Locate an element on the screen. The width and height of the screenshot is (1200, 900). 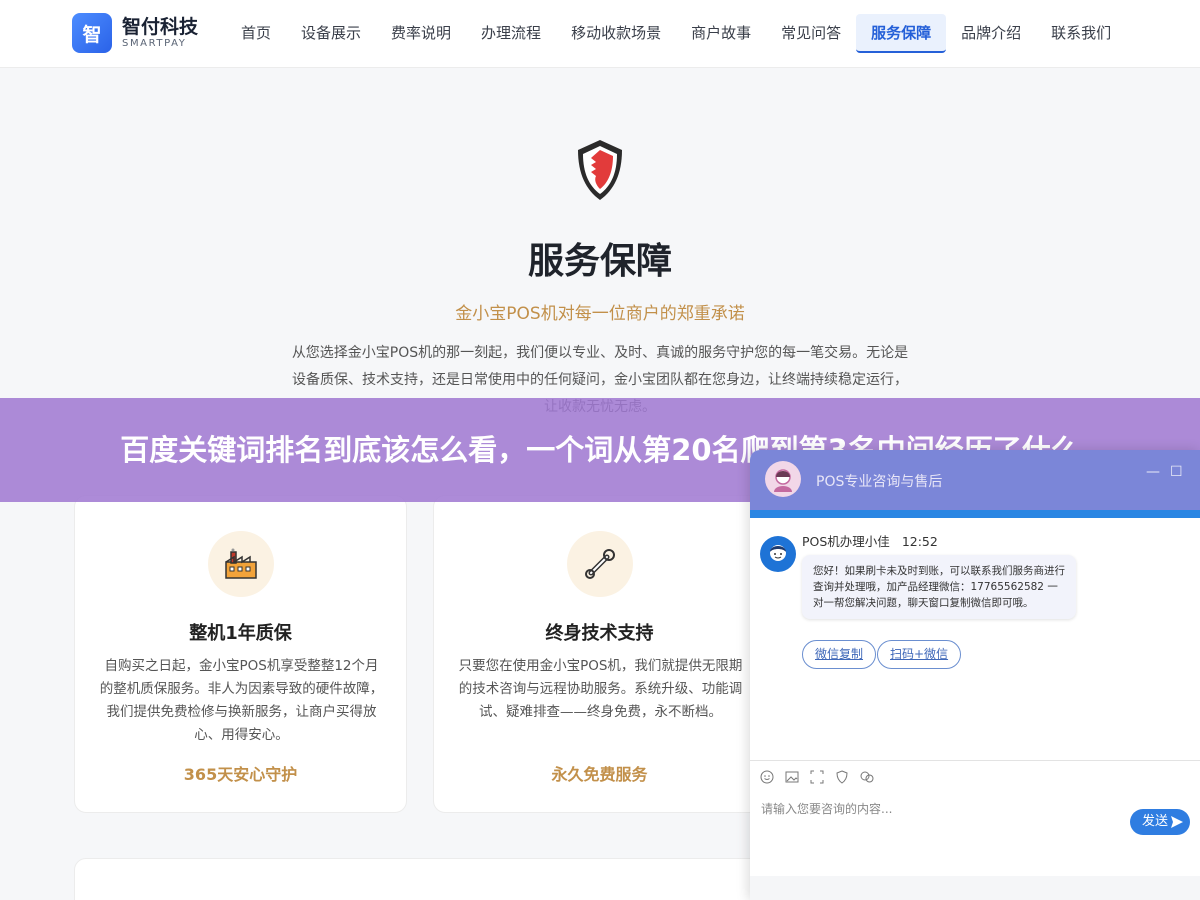
agent-name: POS机办理小佳 is located at coordinates (846, 541).